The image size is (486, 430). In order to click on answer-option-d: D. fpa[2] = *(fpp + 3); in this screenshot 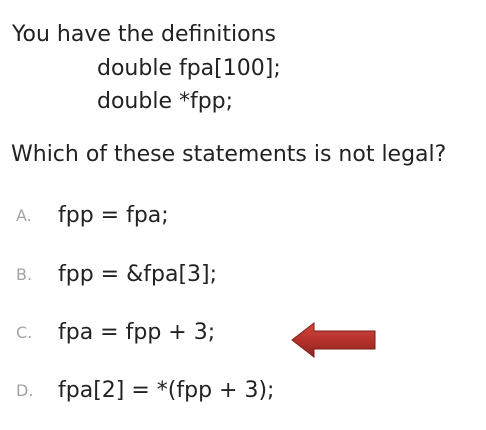, I will do `click(145, 390)`.